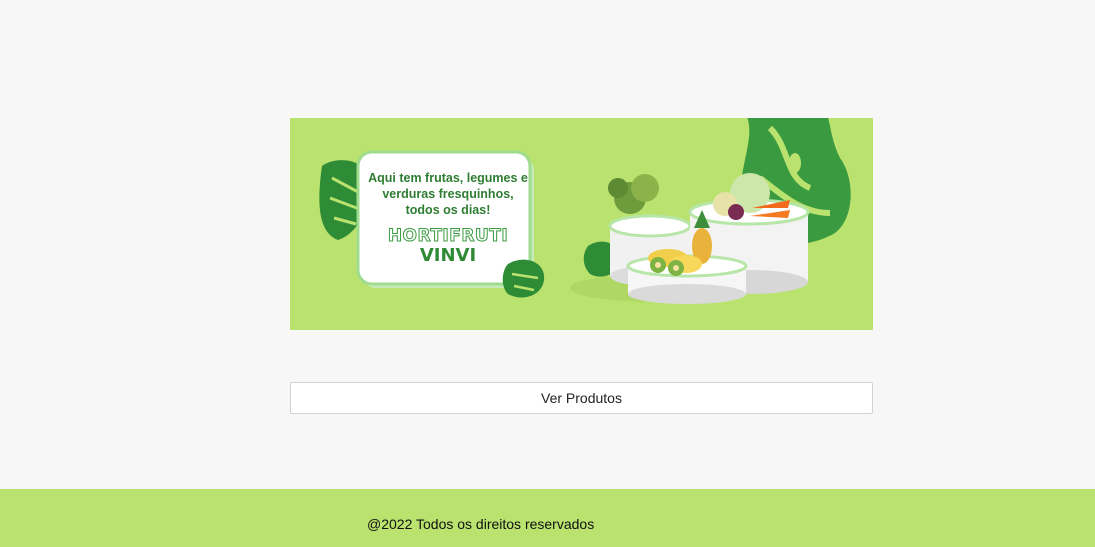 This screenshot has height=547, width=1095. I want to click on banner-tagline-line-2: verduras fresquinhos,, so click(448, 194).